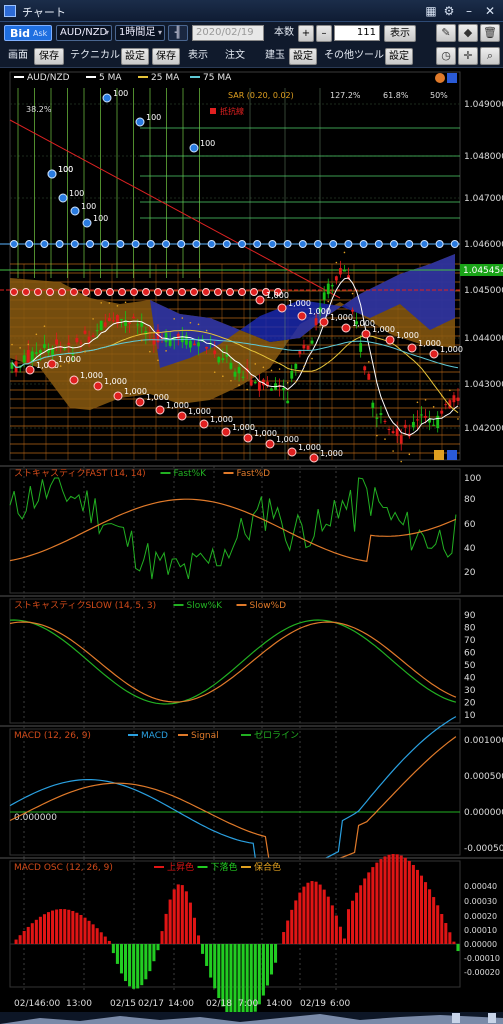 The image size is (503, 1024). I want to click on history-button: ◷, so click(446, 56).